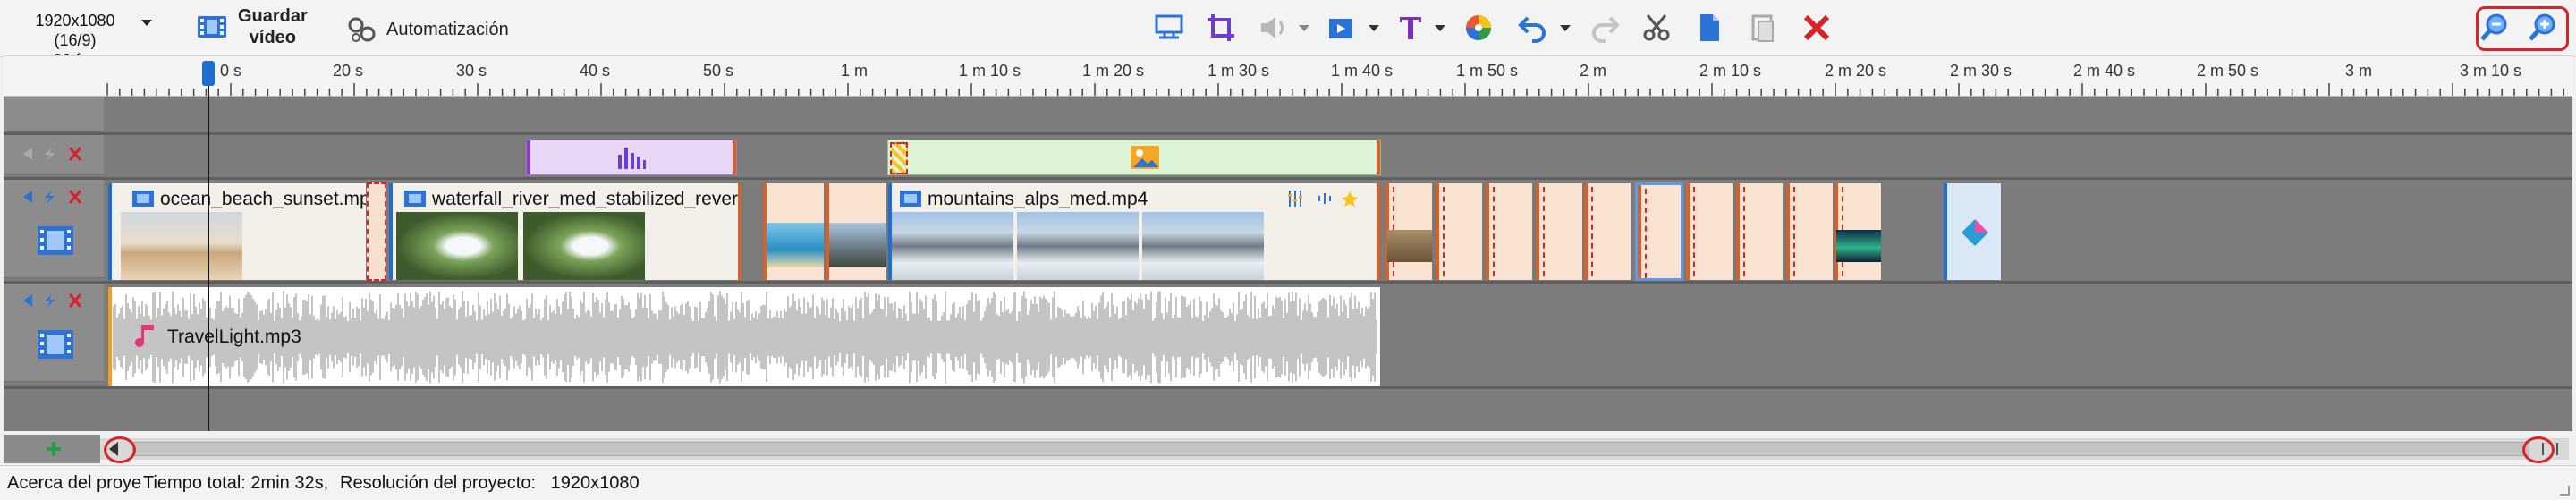  I want to click on project-resolution-text: Resolución del proyecto: 1920x1080, so click(490, 483).